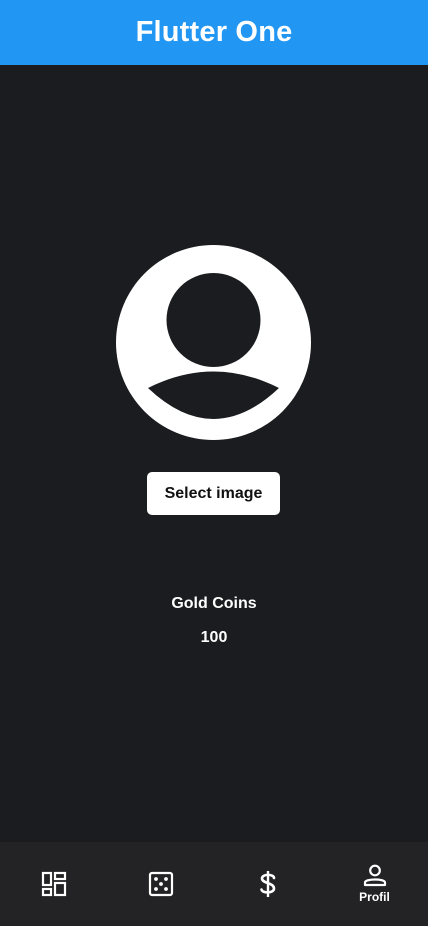 The width and height of the screenshot is (428, 926). I want to click on nav-item-profil: Profil, so click(374, 884).